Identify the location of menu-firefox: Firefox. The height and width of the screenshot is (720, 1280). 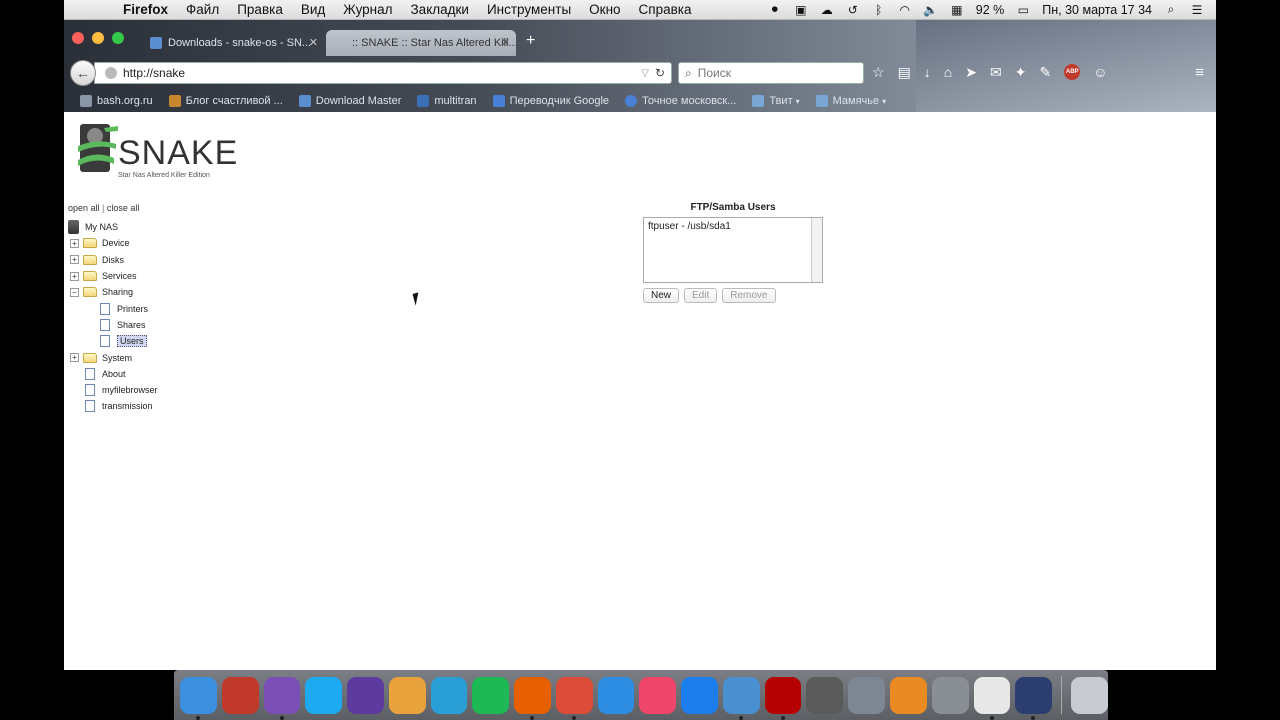
(145, 9).